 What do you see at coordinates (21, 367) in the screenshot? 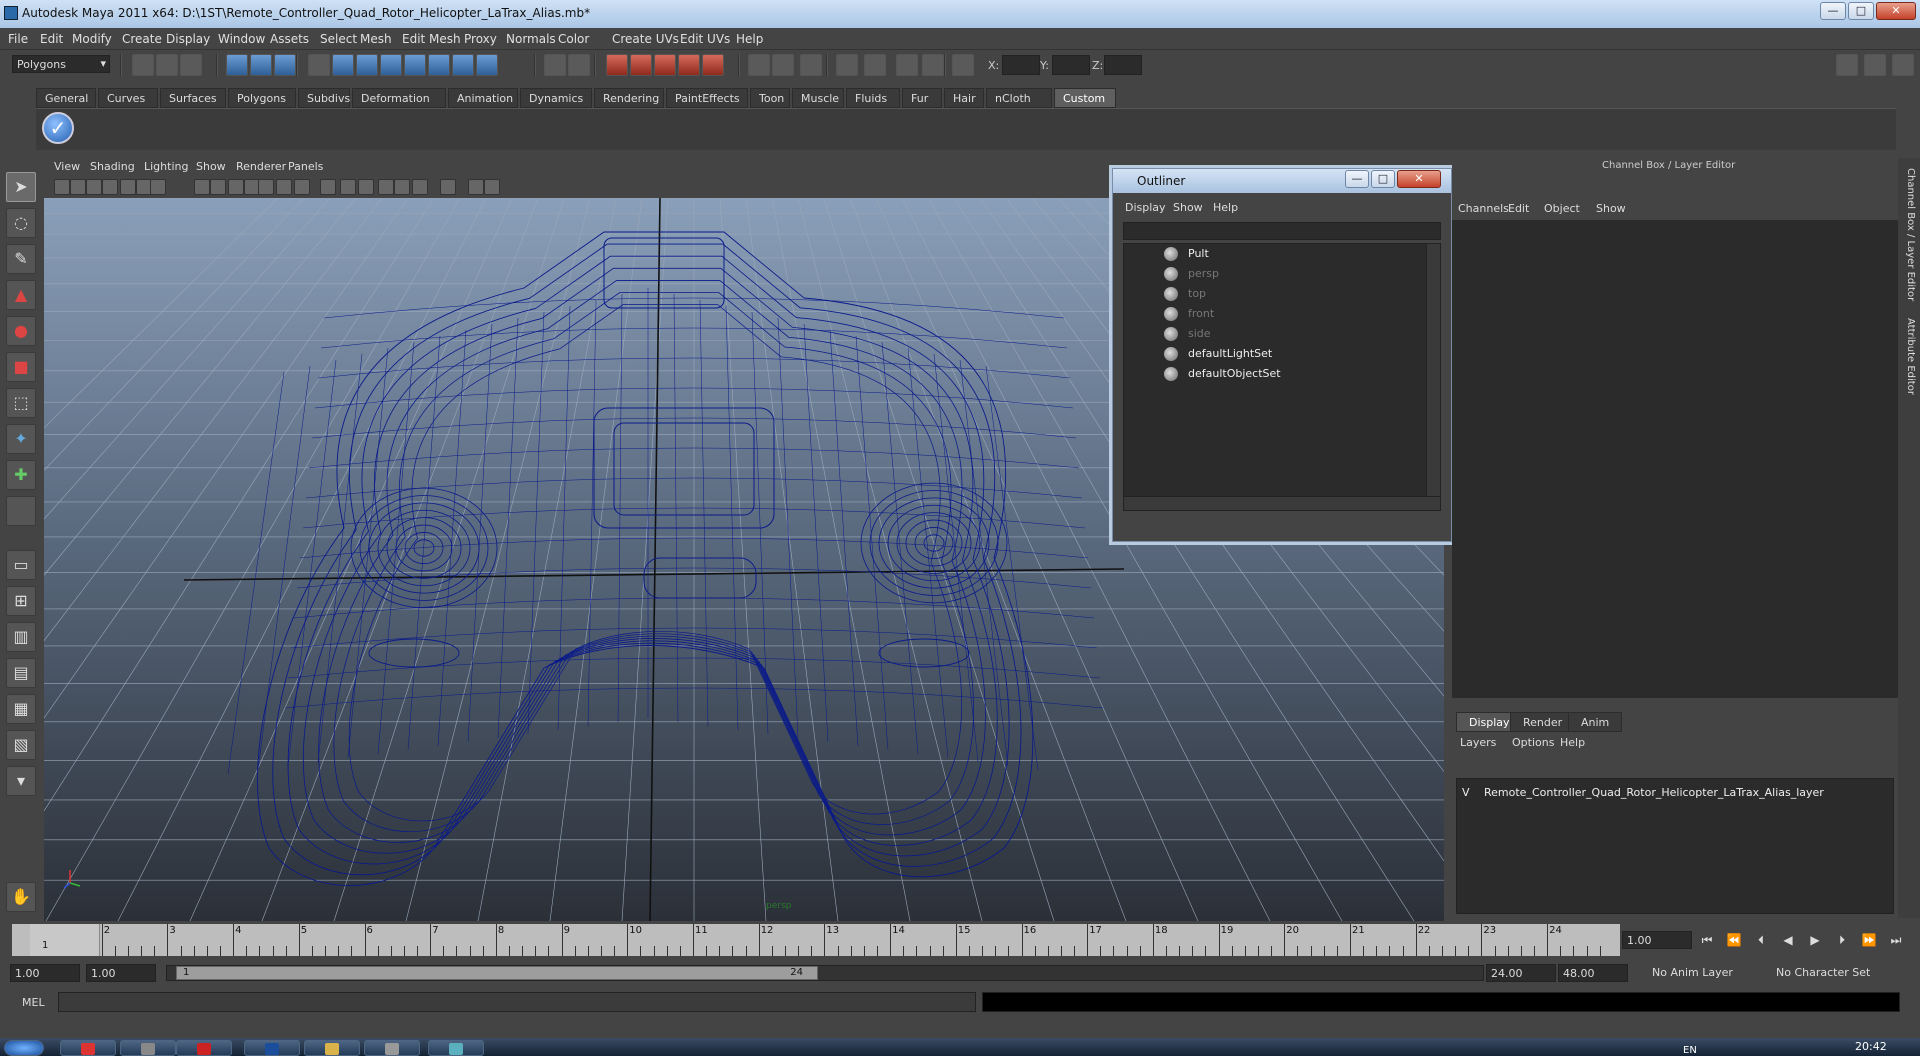
I see `scale-tool-icon: ■` at bounding box center [21, 367].